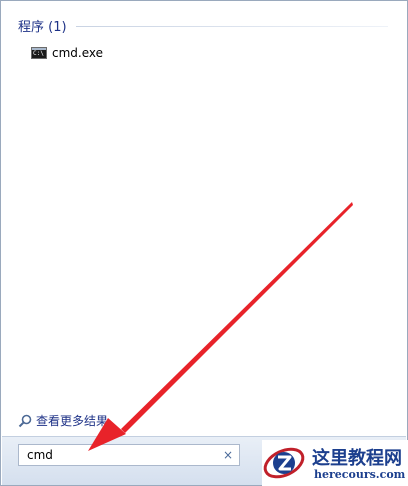  What do you see at coordinates (78, 53) in the screenshot?
I see `result-item-label: cmd.exe` at bounding box center [78, 53].